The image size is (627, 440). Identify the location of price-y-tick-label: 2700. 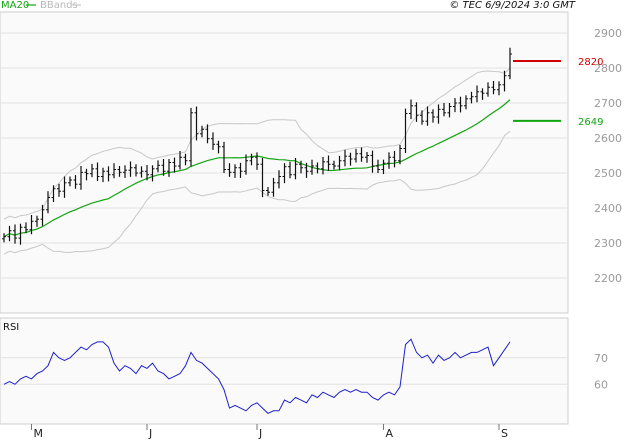
(608, 103).